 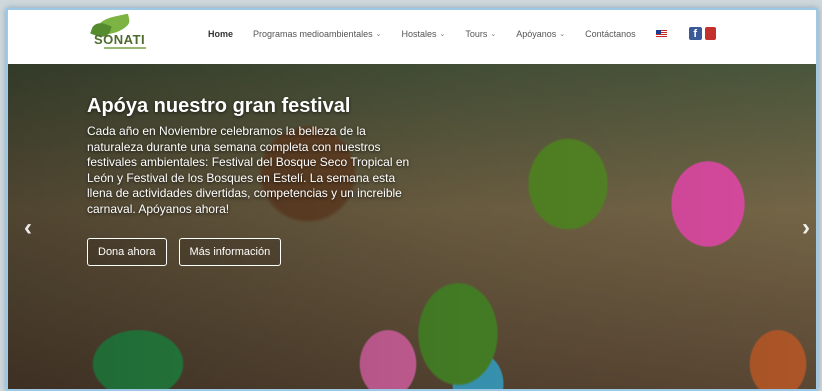 I want to click on more-info-button: Más información, so click(x=230, y=252).